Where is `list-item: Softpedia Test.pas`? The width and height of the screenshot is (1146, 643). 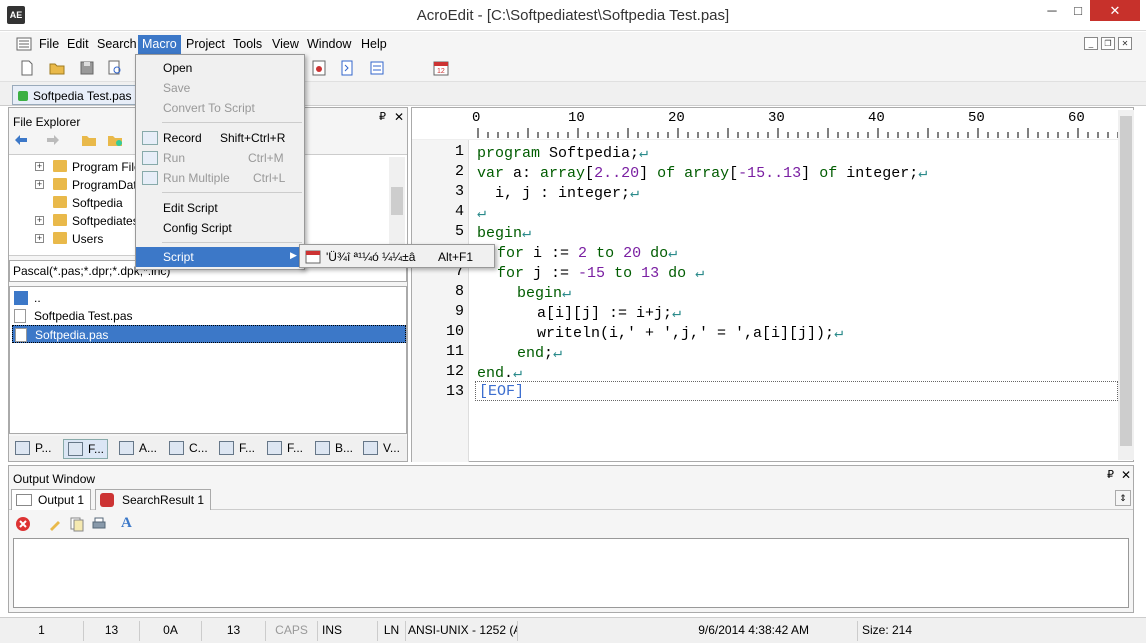 list-item: Softpedia Test.pas is located at coordinates (209, 316).